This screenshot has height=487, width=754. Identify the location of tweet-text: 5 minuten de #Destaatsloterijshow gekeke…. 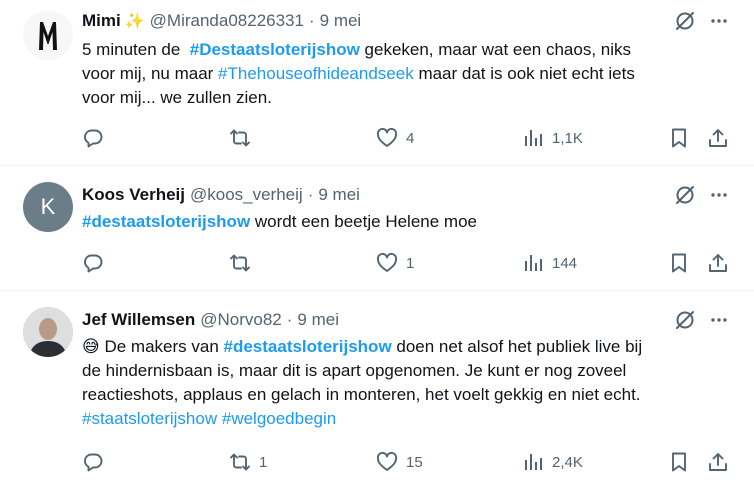
(412, 74).